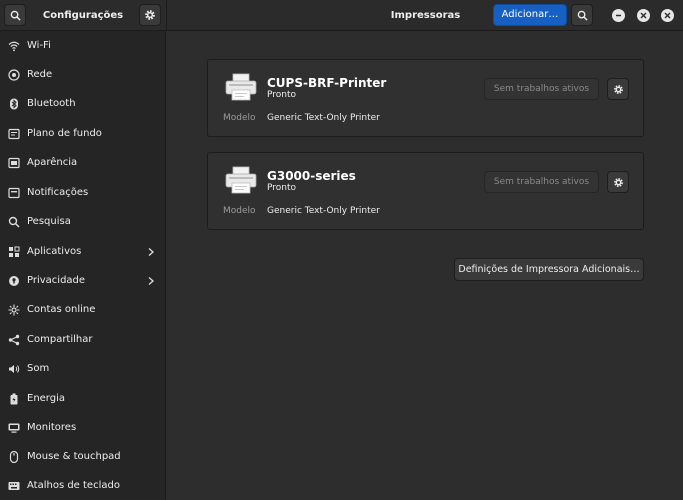  I want to click on sidebar-item-online-accounts: Contas online, so click(82, 309).